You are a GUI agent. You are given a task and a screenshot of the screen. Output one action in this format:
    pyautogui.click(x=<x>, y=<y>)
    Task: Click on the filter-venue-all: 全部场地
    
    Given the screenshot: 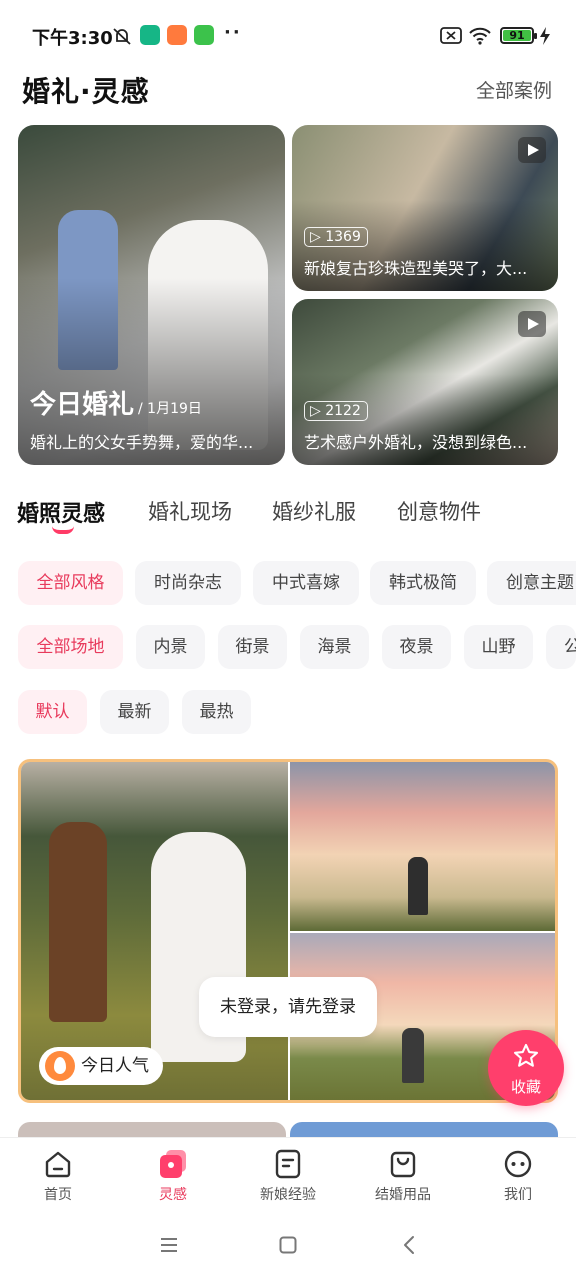 What is the action you would take?
    pyautogui.click(x=70, y=647)
    